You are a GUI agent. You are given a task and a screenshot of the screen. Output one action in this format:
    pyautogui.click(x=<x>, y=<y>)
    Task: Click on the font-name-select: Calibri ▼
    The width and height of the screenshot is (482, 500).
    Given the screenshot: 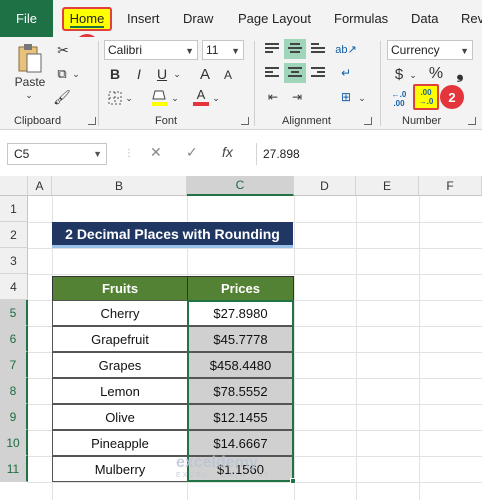 What is the action you would take?
    pyautogui.click(x=151, y=50)
    